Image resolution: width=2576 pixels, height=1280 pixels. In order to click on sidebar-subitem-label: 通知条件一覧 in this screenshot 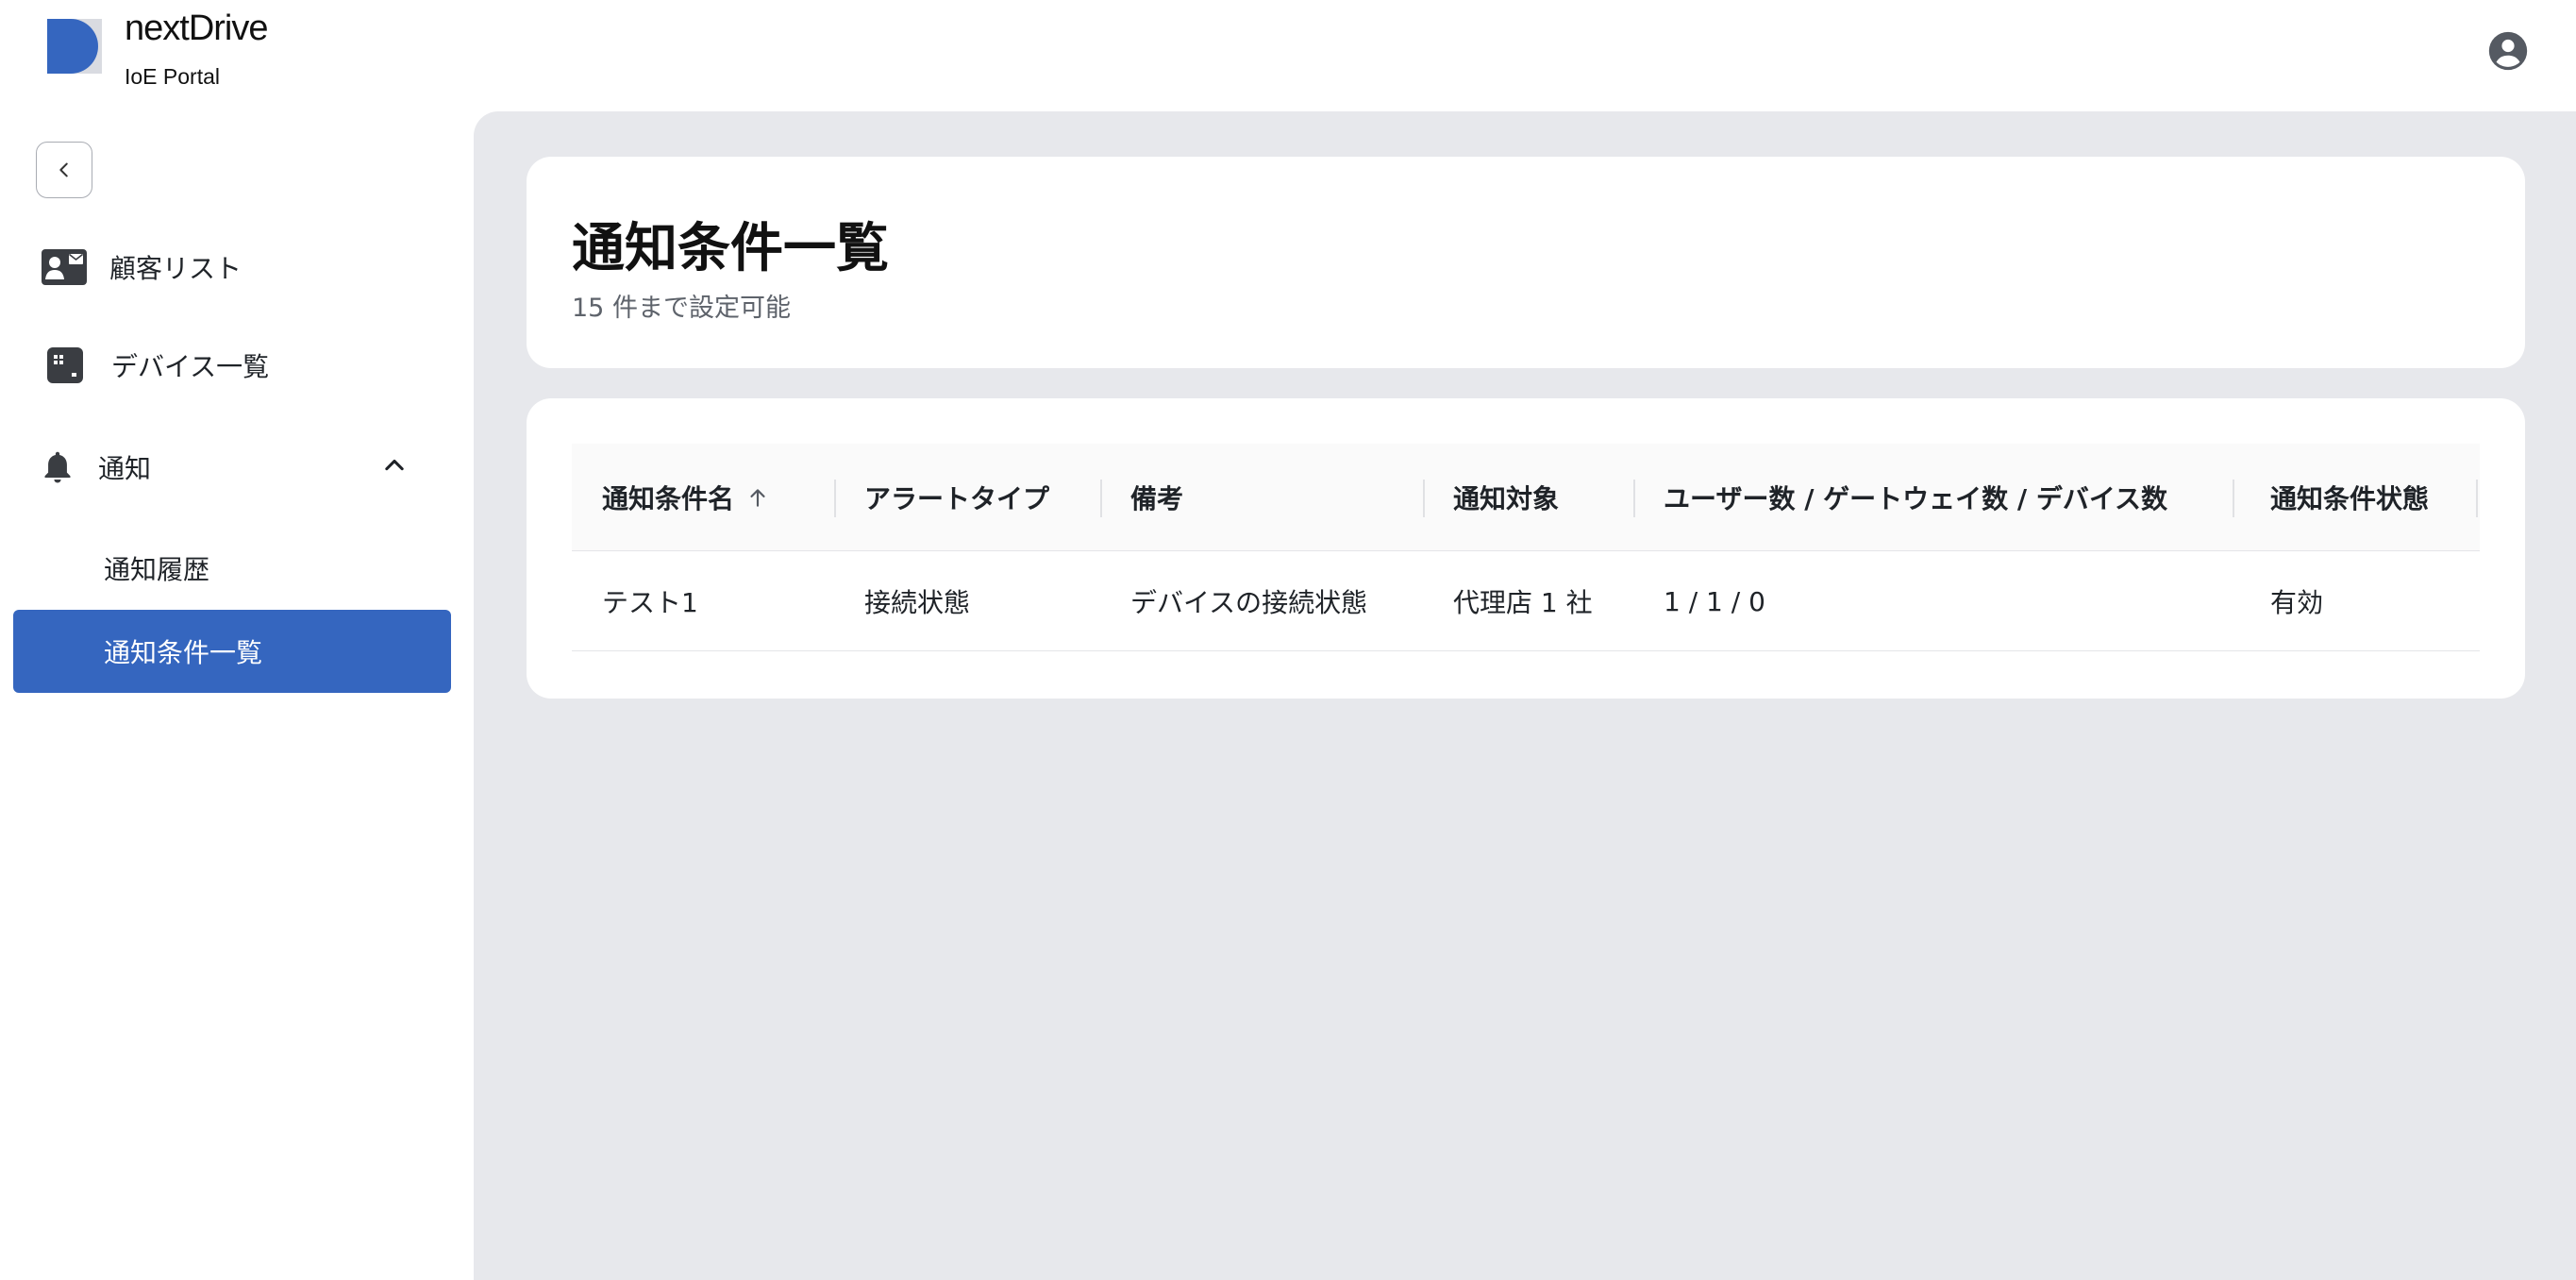, I will do `click(183, 652)`.